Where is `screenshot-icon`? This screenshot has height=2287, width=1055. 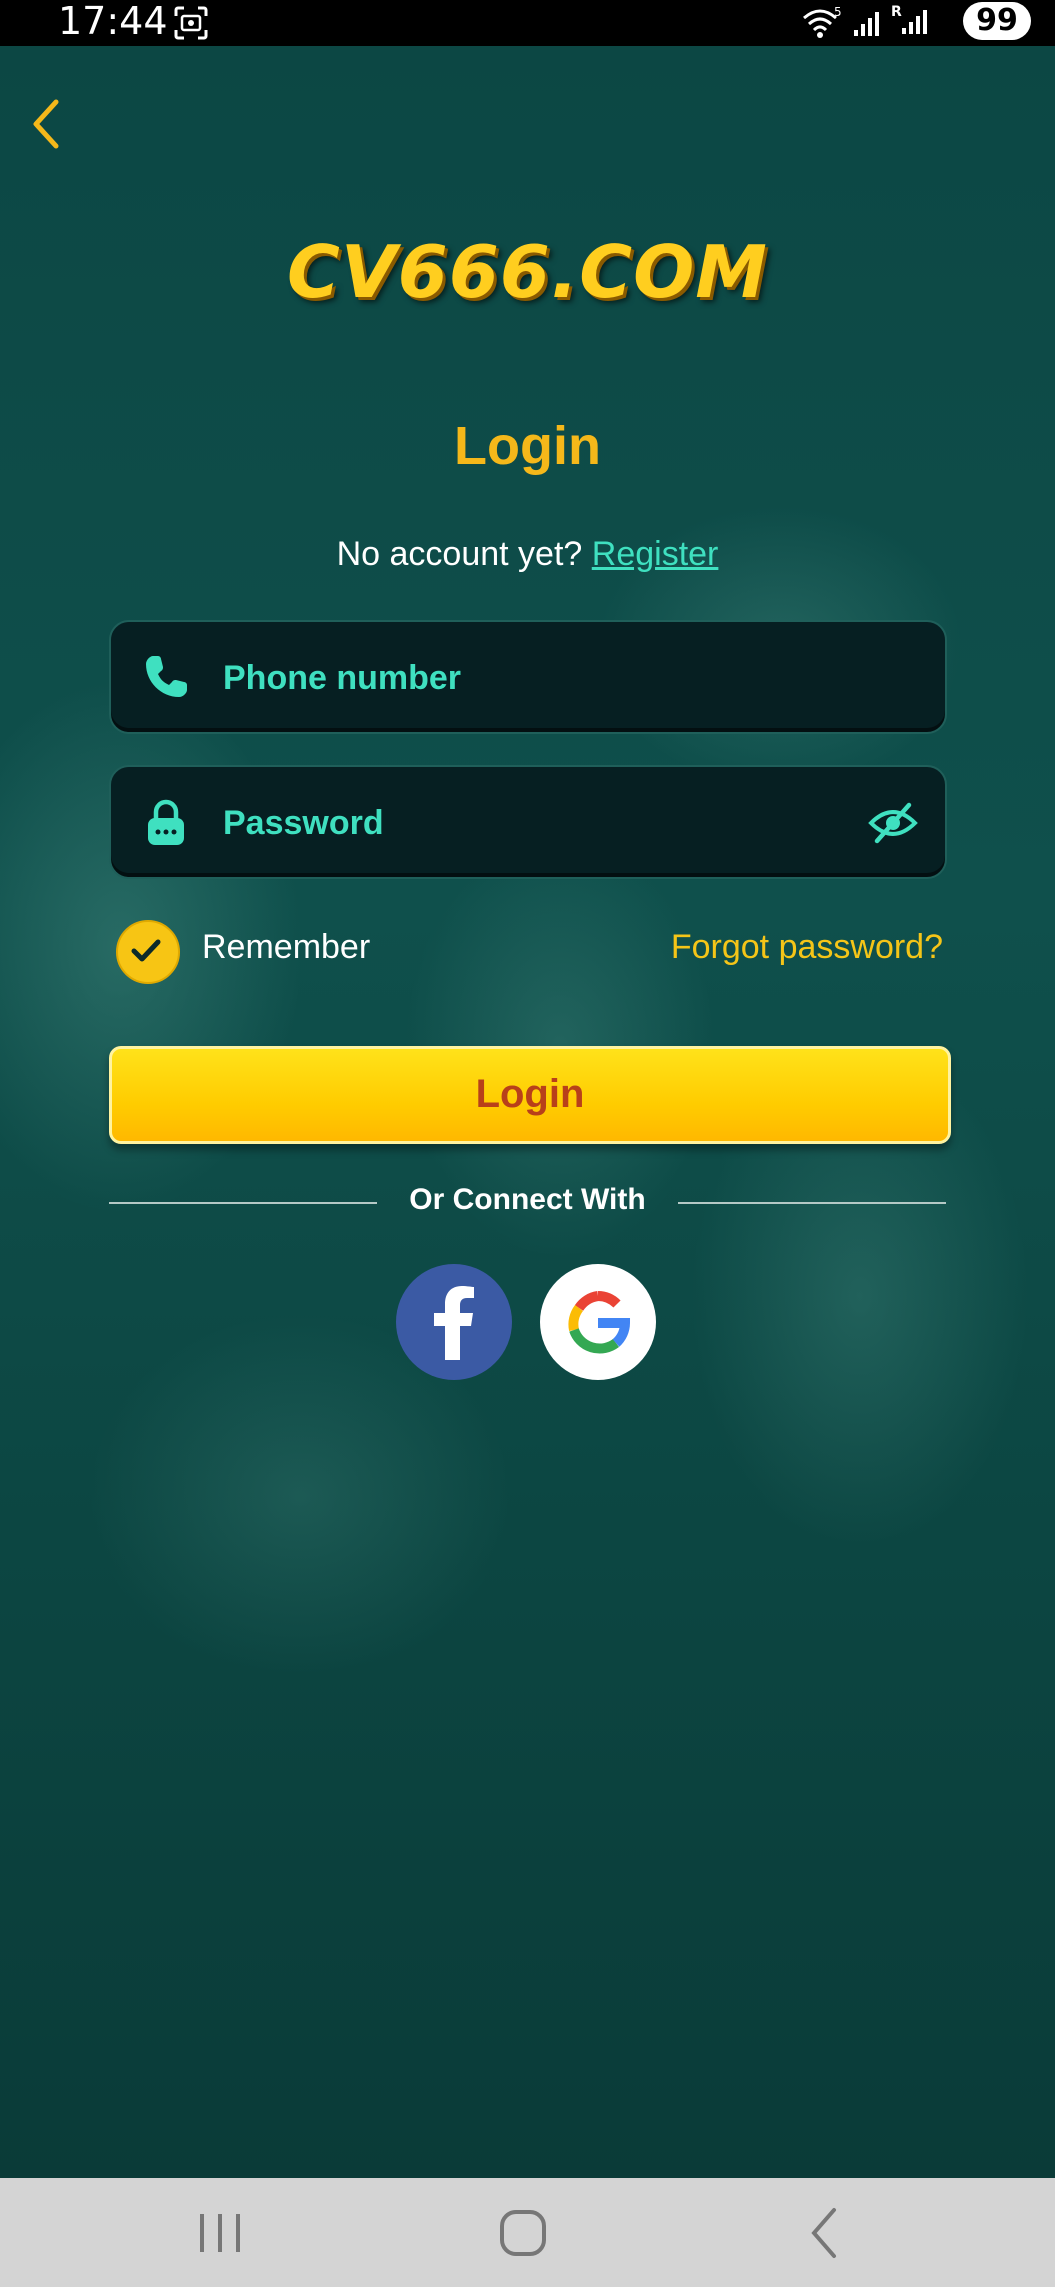 screenshot-icon is located at coordinates (191, 23).